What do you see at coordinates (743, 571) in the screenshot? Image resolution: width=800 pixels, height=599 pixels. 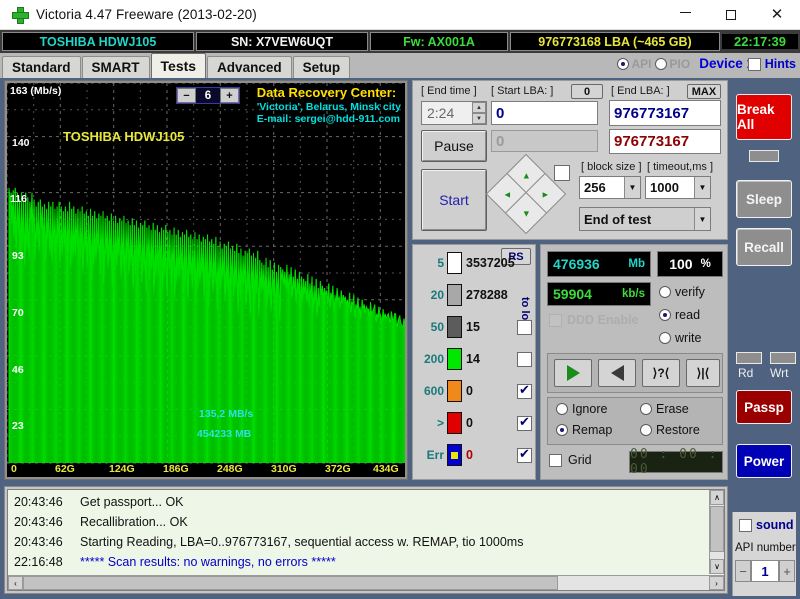 I see `api-number-decrement: −` at bounding box center [743, 571].